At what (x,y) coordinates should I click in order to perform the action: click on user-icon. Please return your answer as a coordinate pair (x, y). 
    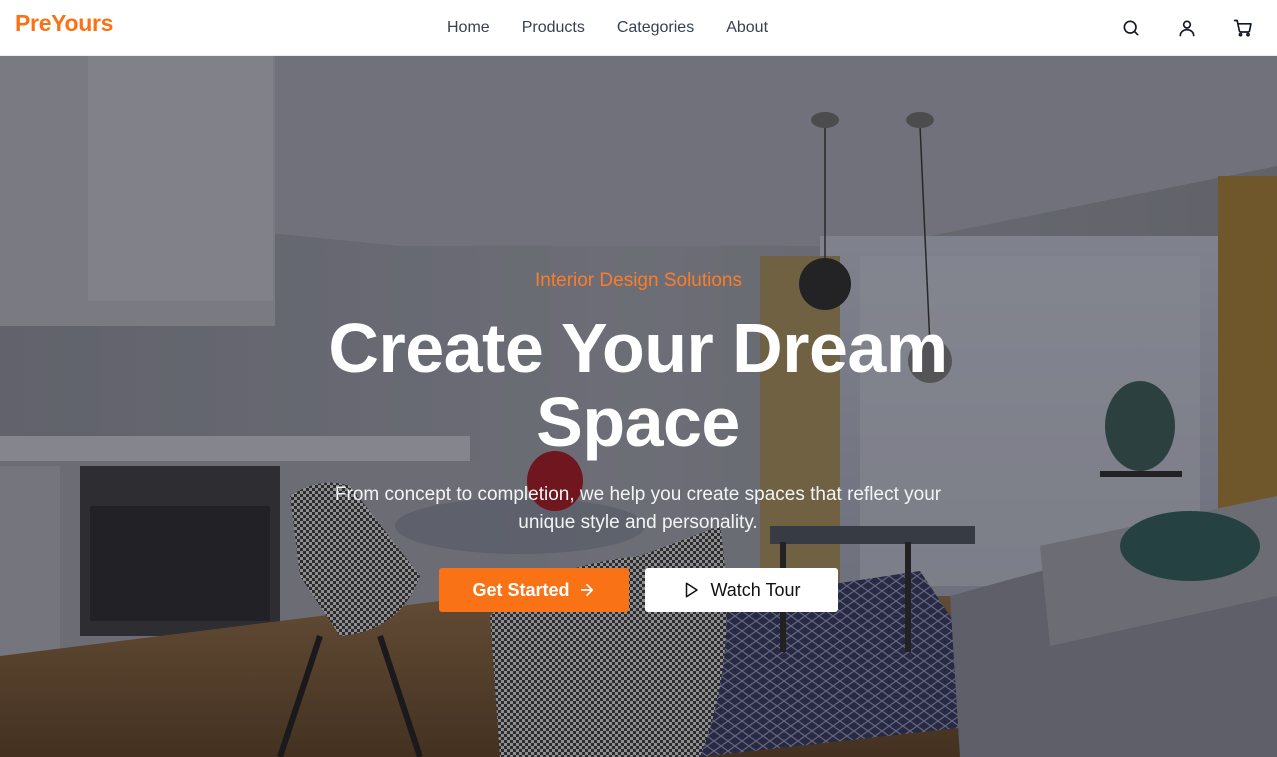
    Looking at the image, I should click on (1187, 28).